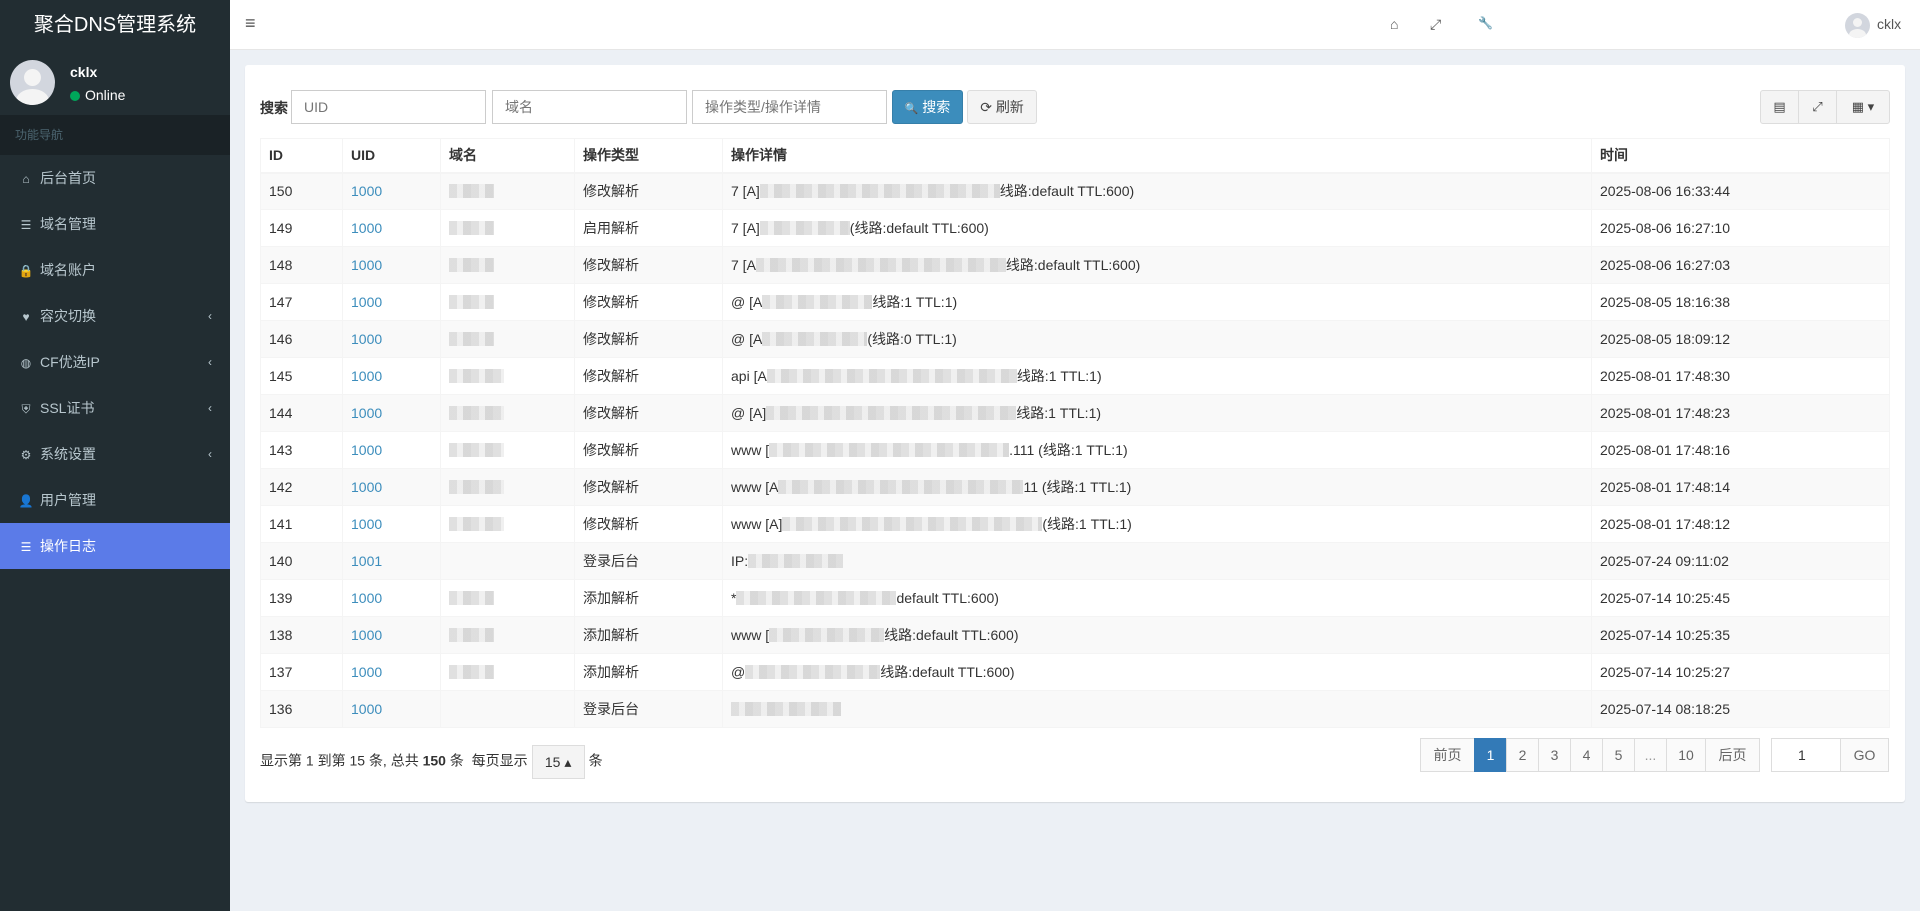 Image resolution: width=1920 pixels, height=911 pixels. I want to click on cell-type: 添加解析, so click(648, 598).